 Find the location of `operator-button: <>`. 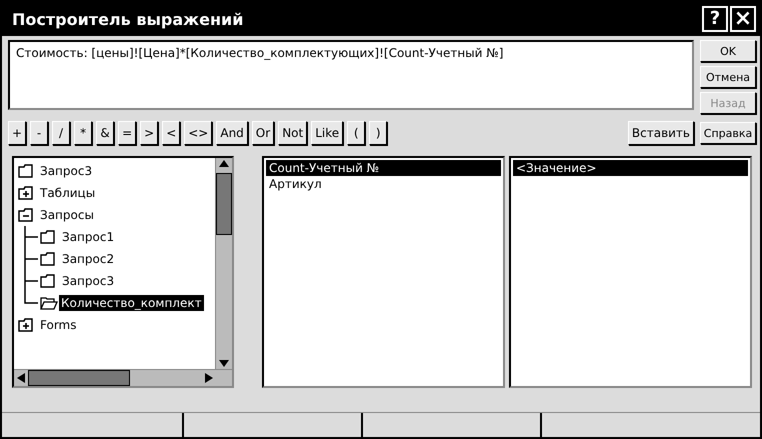

operator-button: <> is located at coordinates (198, 133).